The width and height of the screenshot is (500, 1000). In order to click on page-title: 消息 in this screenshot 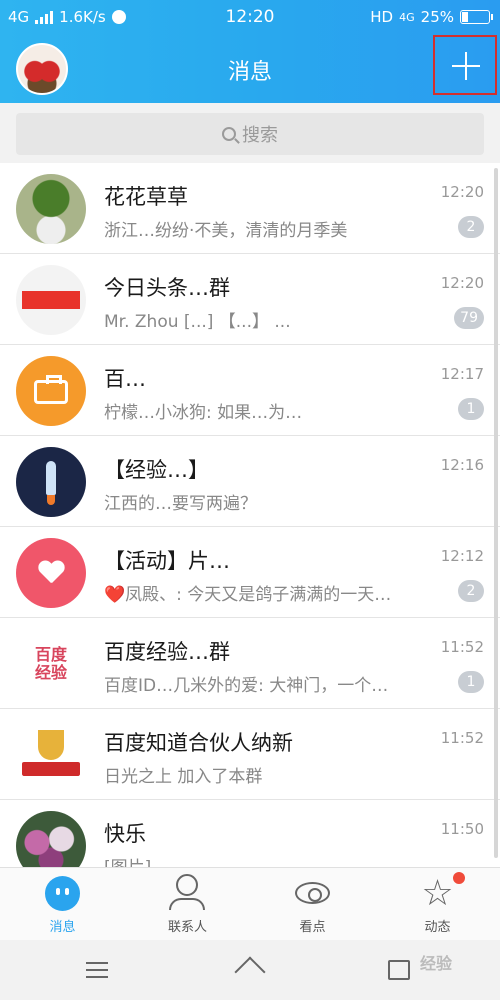, I will do `click(249, 72)`.